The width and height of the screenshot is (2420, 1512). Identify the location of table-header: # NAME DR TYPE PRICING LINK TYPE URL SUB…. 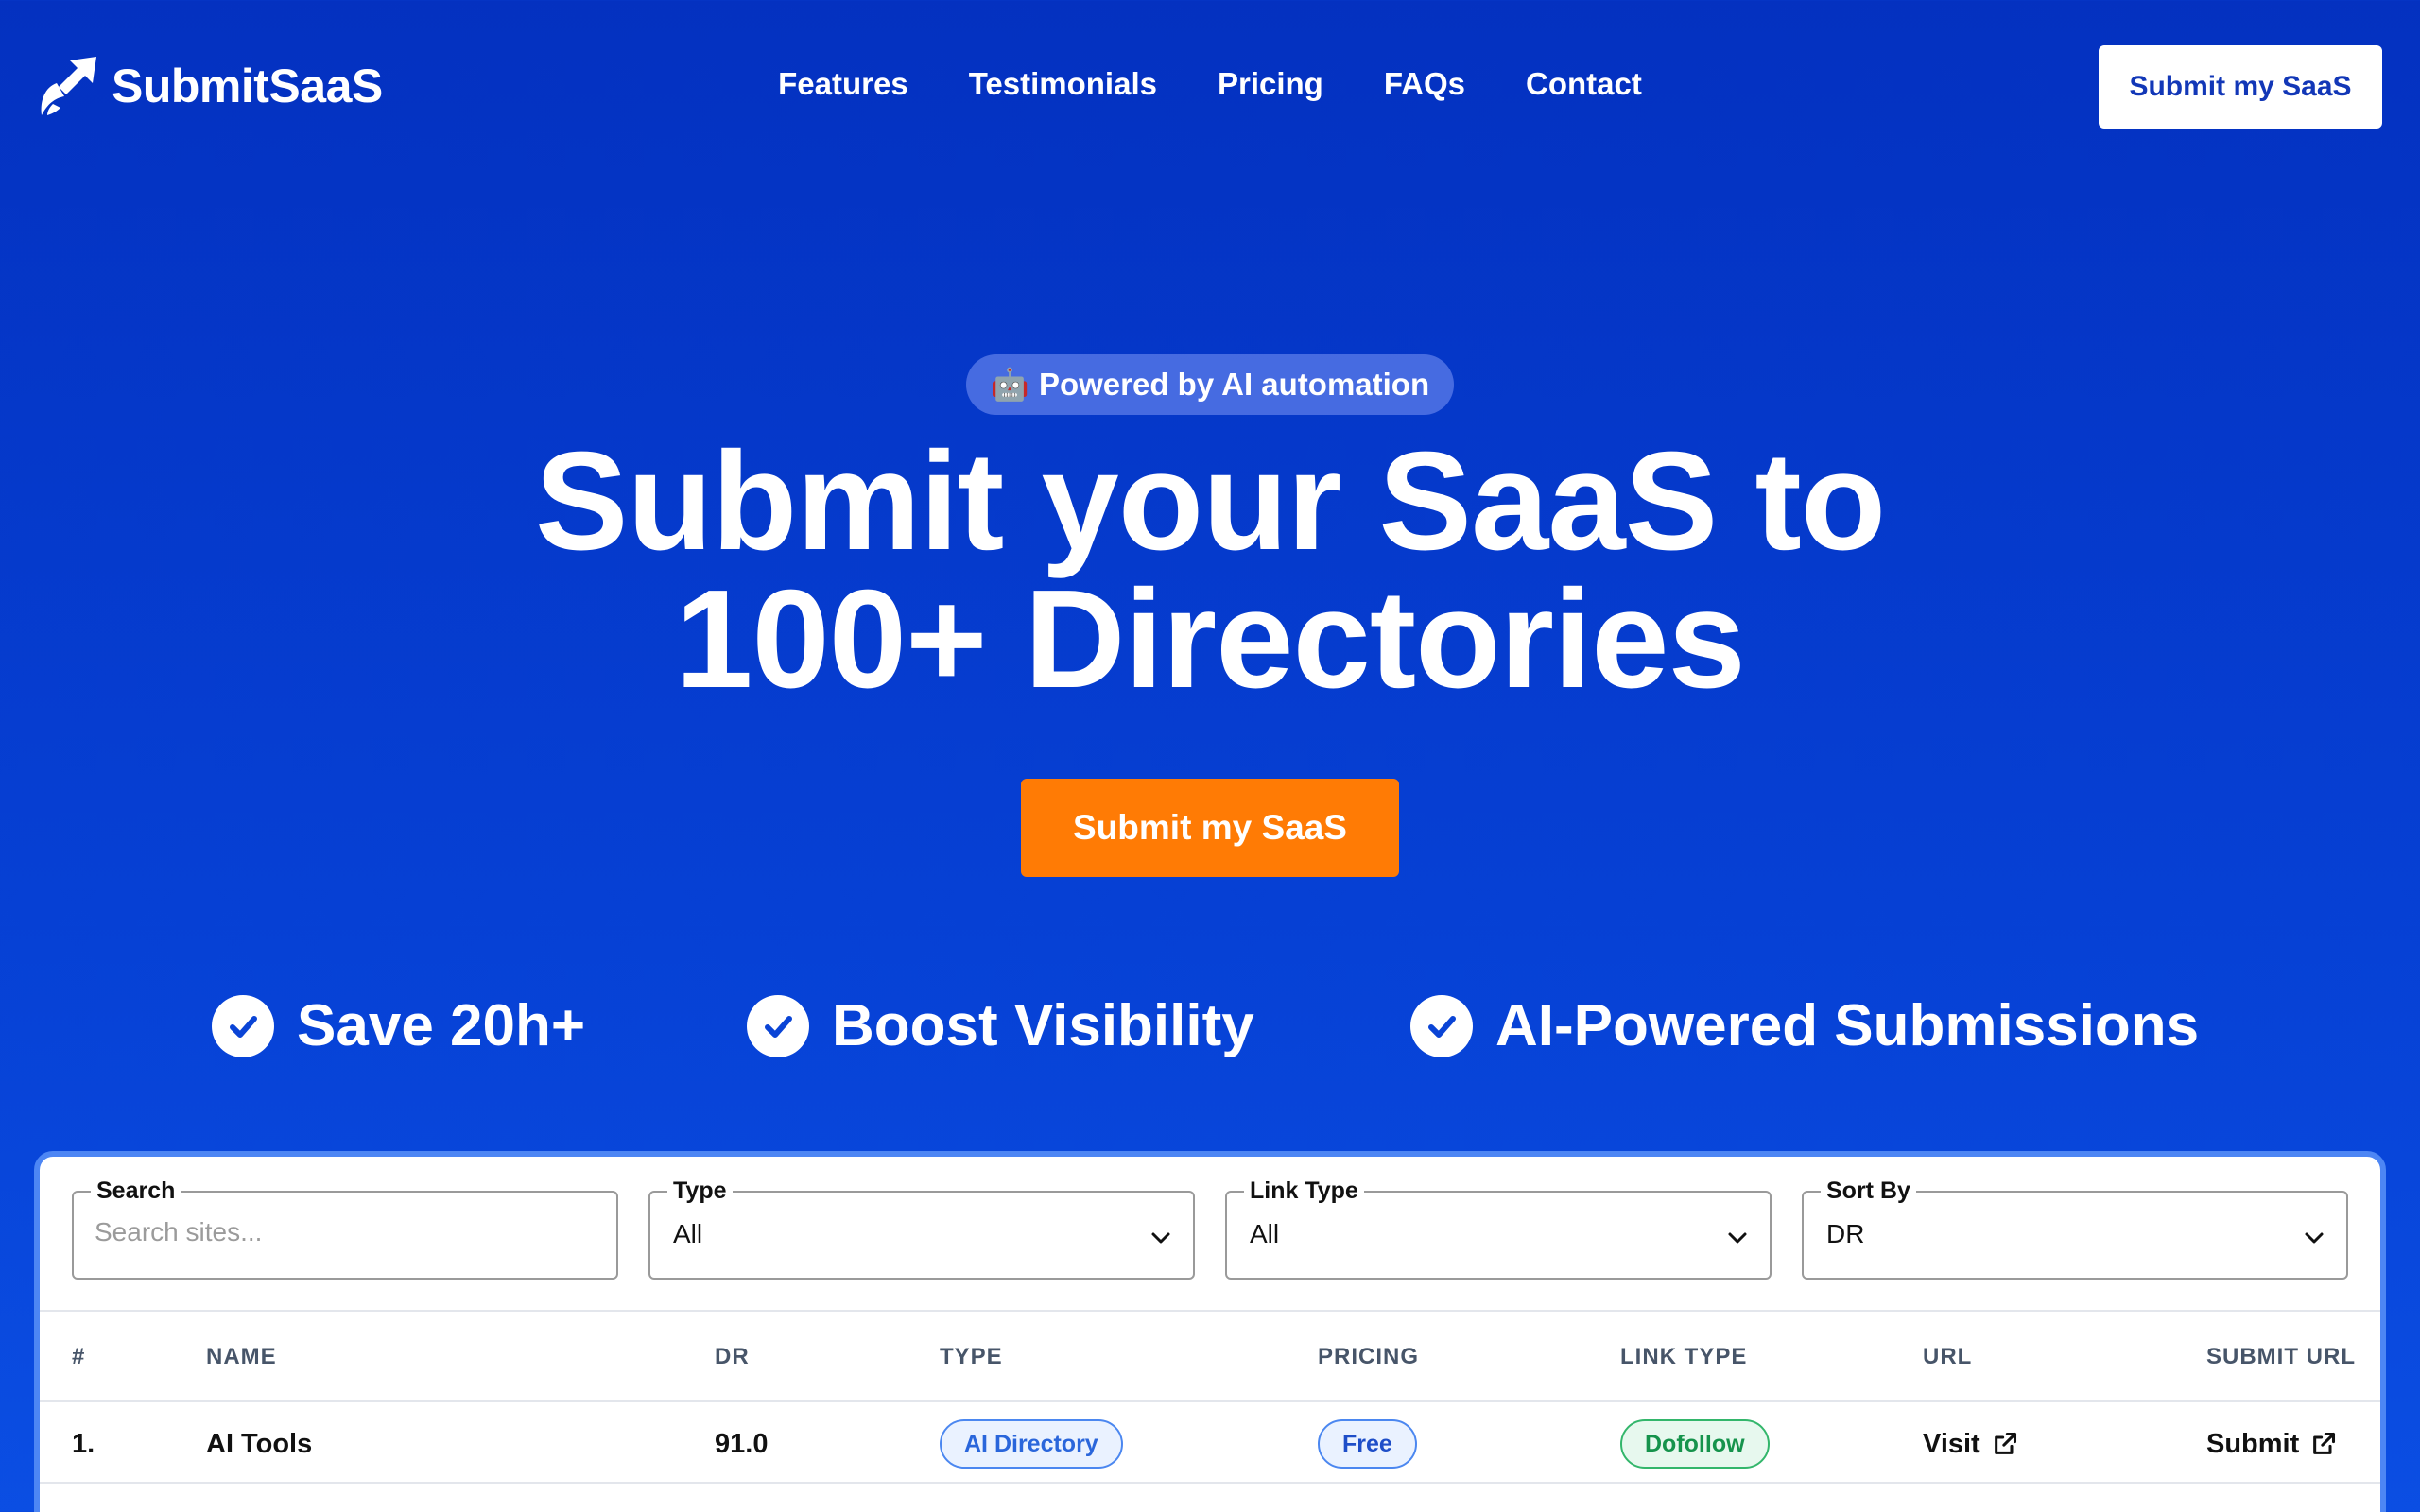
(1210, 1357).